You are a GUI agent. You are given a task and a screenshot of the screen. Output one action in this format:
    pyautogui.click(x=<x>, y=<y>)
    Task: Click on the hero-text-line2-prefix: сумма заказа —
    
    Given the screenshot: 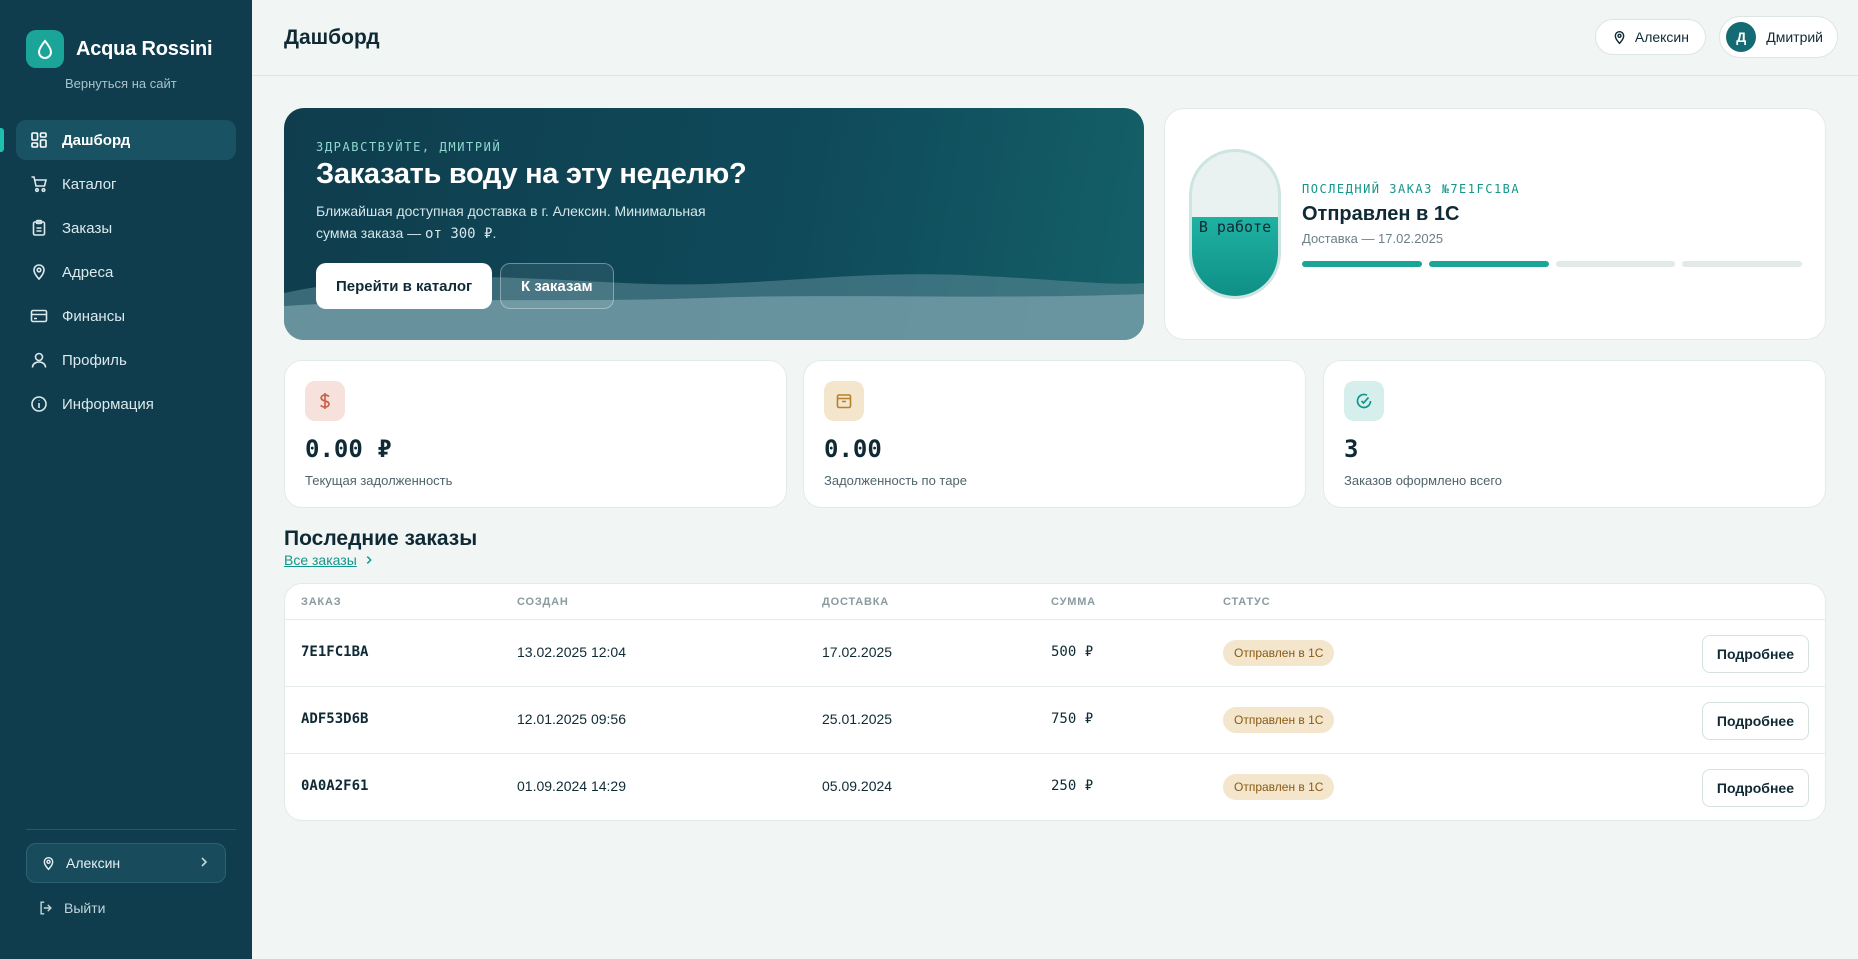 What is the action you would take?
    pyautogui.click(x=371, y=233)
    